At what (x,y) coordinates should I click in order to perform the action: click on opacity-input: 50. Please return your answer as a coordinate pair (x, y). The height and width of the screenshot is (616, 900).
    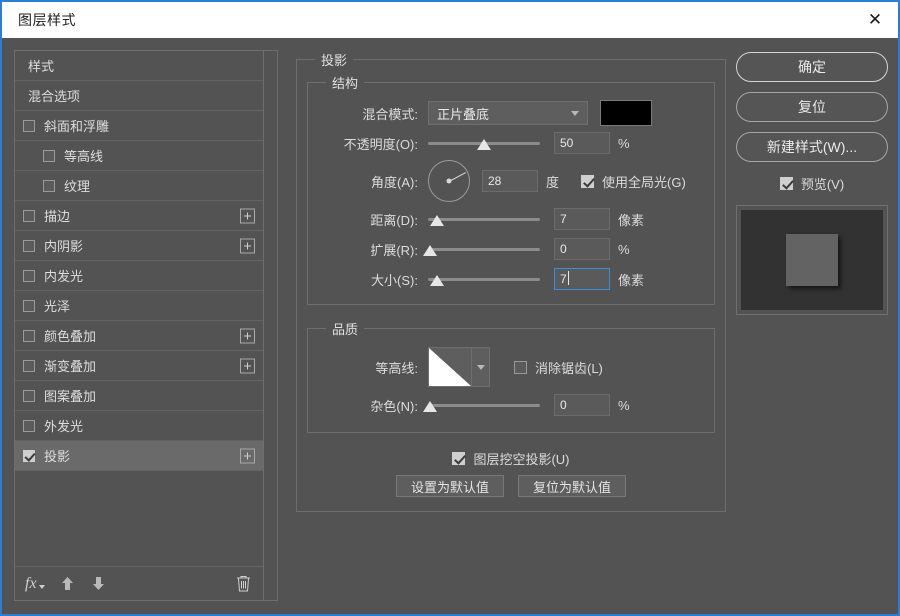
    Looking at the image, I should click on (582, 143).